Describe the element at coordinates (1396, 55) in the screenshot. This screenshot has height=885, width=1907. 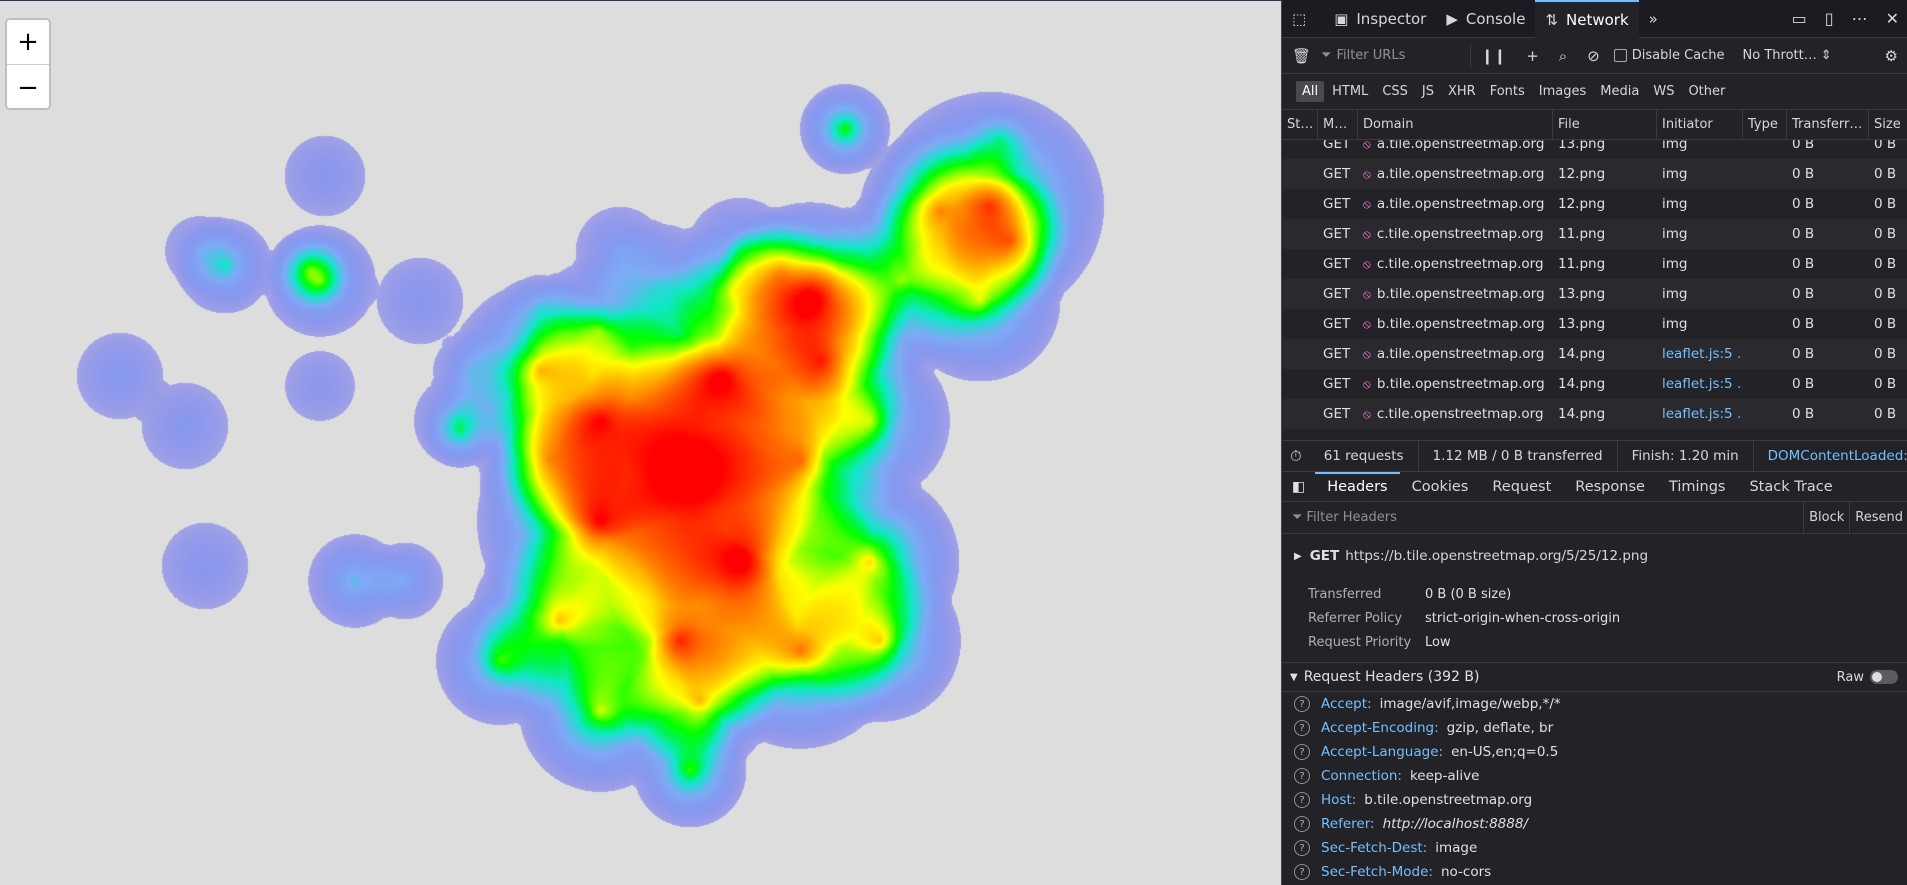
I see `filter-urls-input: ⏷ Filter URLs` at that location.